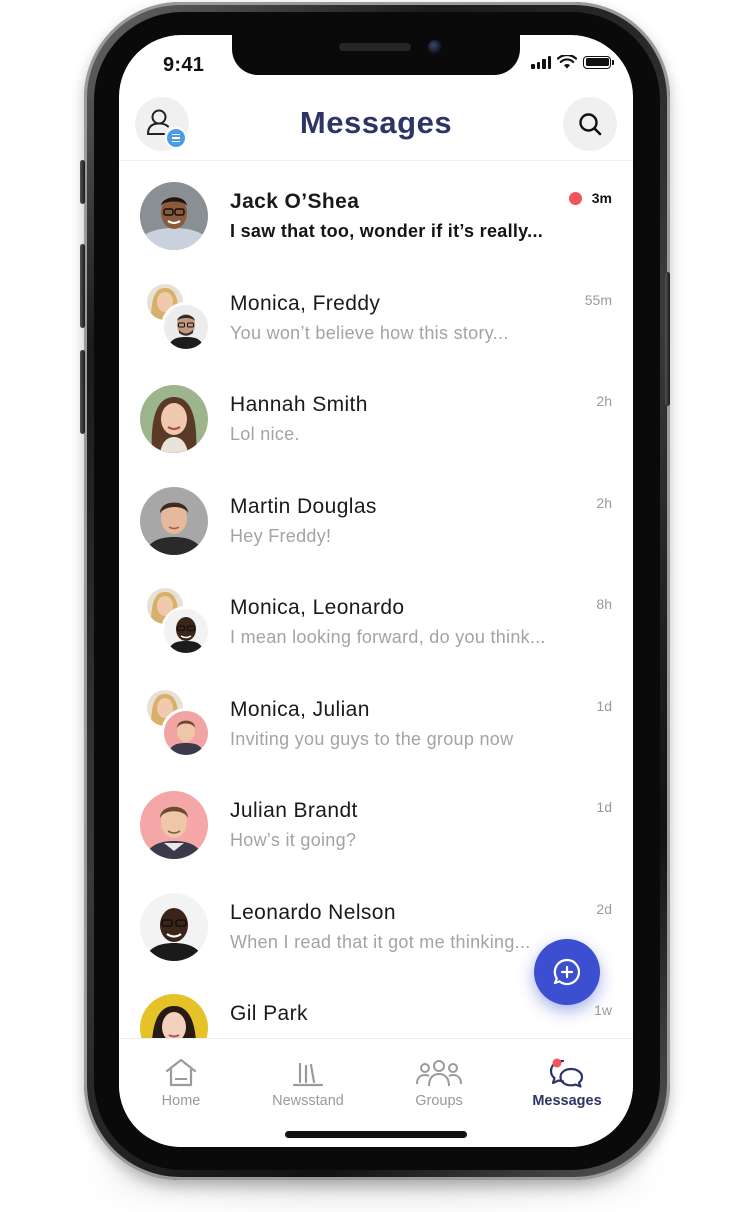 This screenshot has height=1212, width=750. Describe the element at coordinates (317, 607) in the screenshot. I see `conversation-name: Monica, Leonardo` at that location.